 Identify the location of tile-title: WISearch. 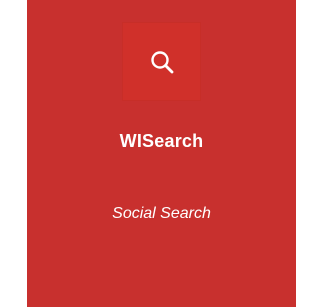
(161, 141).